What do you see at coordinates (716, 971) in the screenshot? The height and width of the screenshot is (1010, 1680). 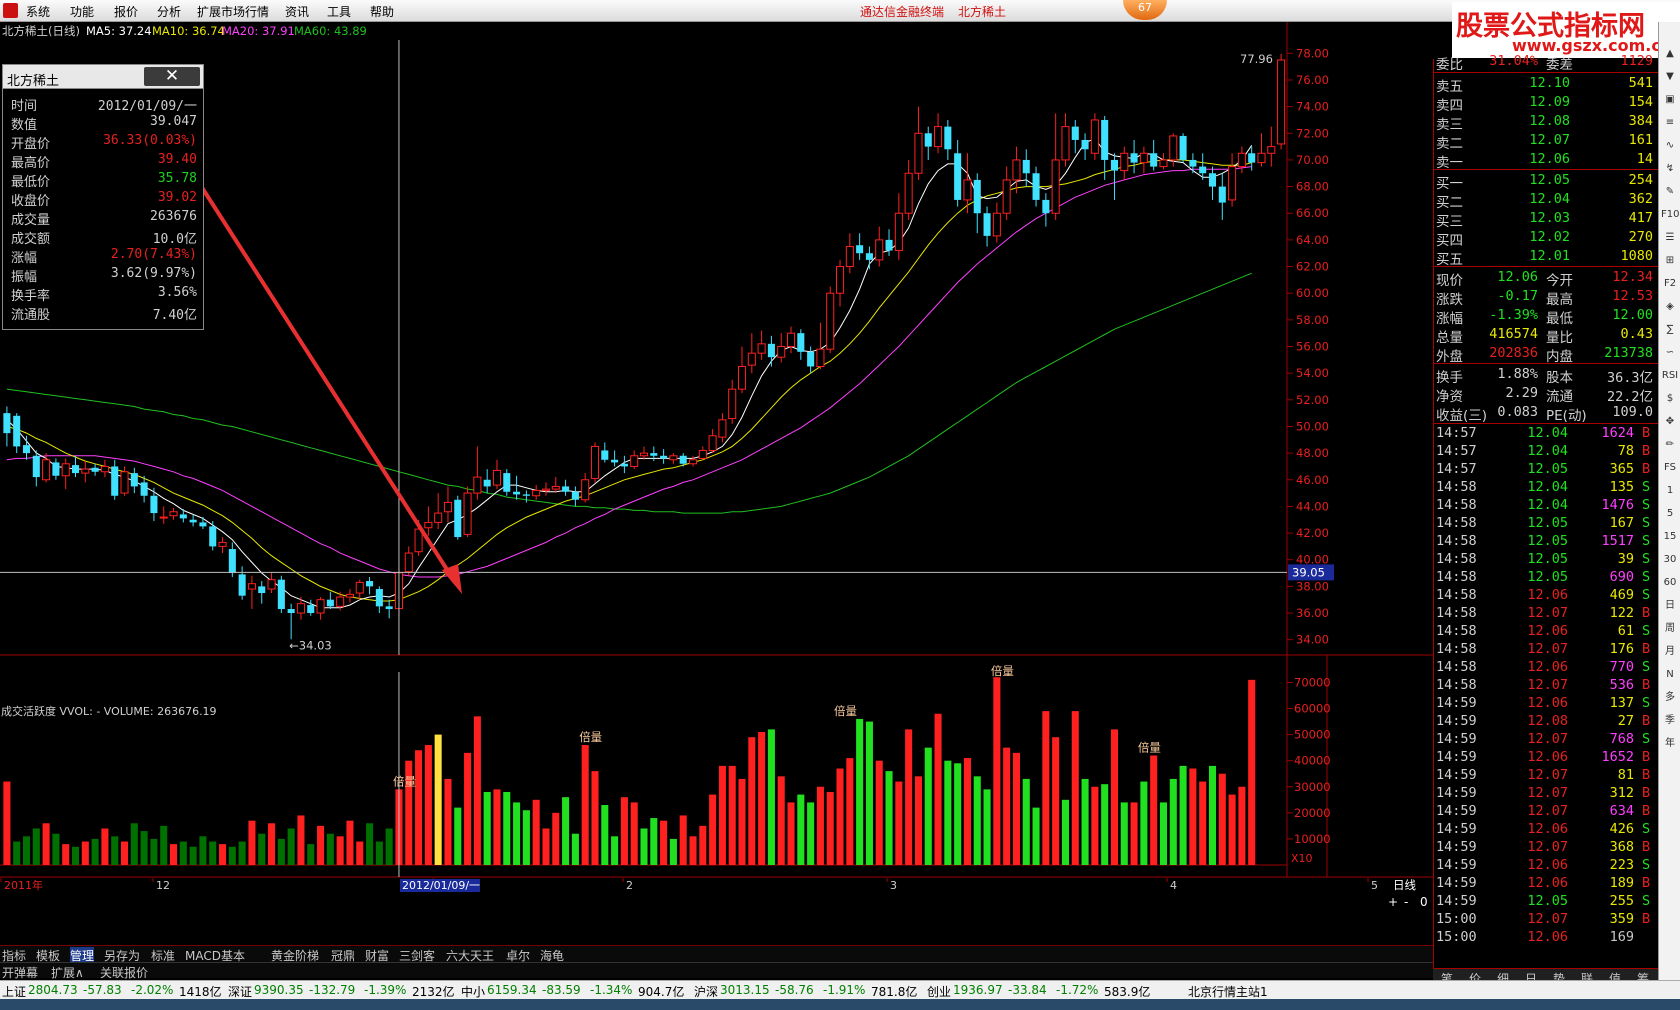 I see `extension-tab-bar: 开弹幕 扩展∧ 关联报价` at bounding box center [716, 971].